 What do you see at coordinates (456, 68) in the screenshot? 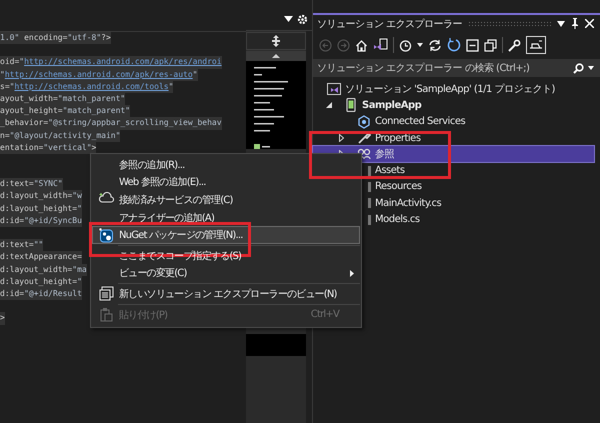
I see `search-field: ソリューション エクスプローラー の検索 (Ctrl+;)` at bounding box center [456, 68].